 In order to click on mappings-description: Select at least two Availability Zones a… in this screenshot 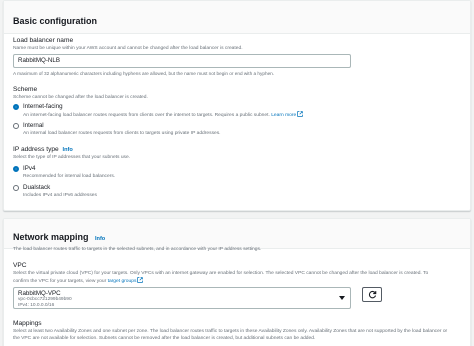, I will do `click(230, 335)`.